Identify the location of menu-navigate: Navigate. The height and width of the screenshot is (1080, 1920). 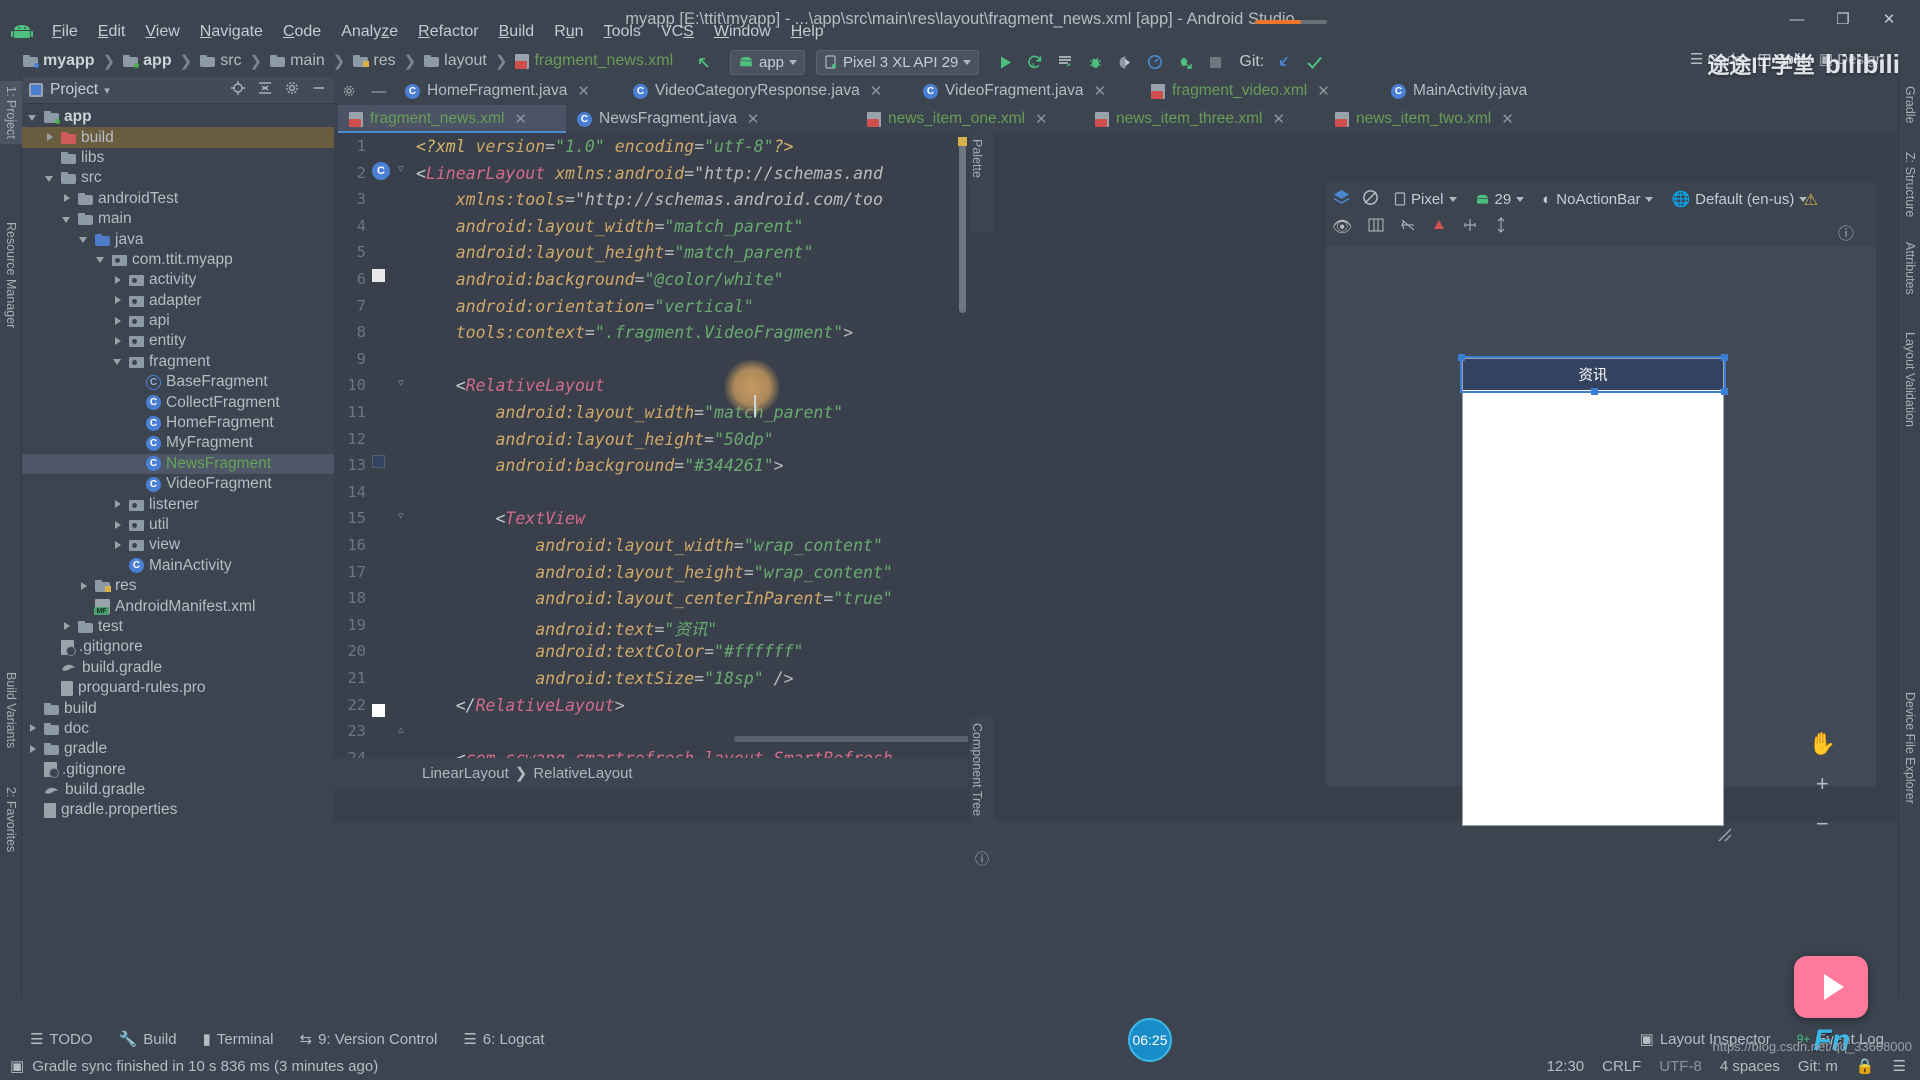
(231, 32).